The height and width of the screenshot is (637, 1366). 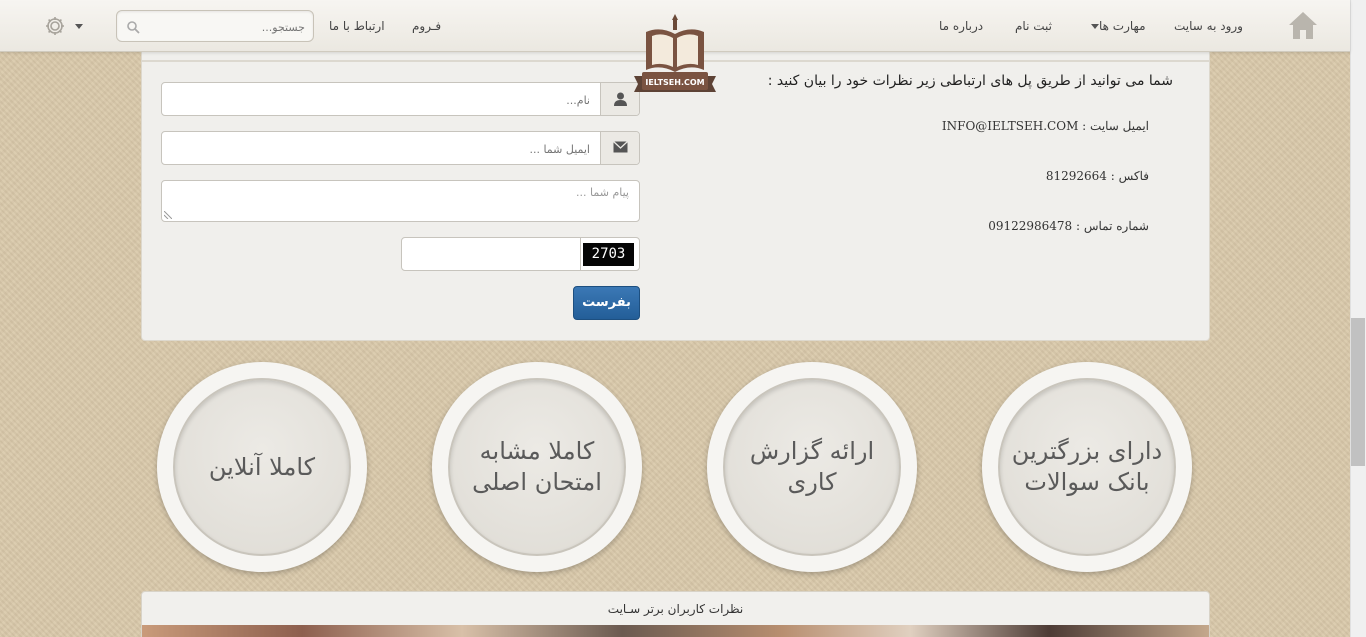 I want to click on name-field, so click(x=400, y=99).